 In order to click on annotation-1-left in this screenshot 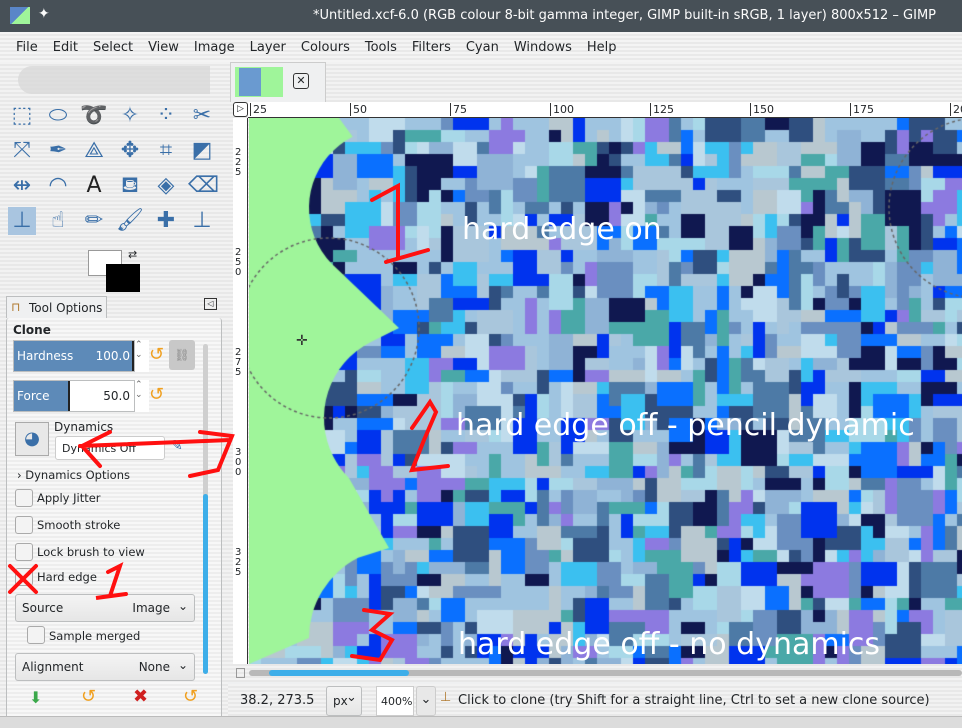, I will do `click(111, 581)`.